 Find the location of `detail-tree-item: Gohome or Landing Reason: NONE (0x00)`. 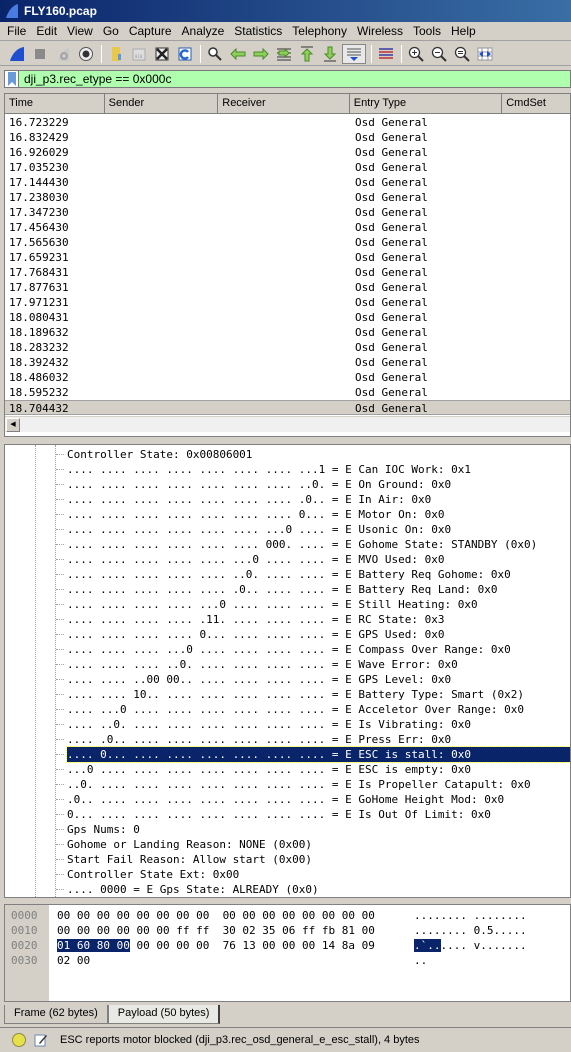

detail-tree-item: Gohome or Landing Reason: NONE (0x00) is located at coordinates (183, 844).